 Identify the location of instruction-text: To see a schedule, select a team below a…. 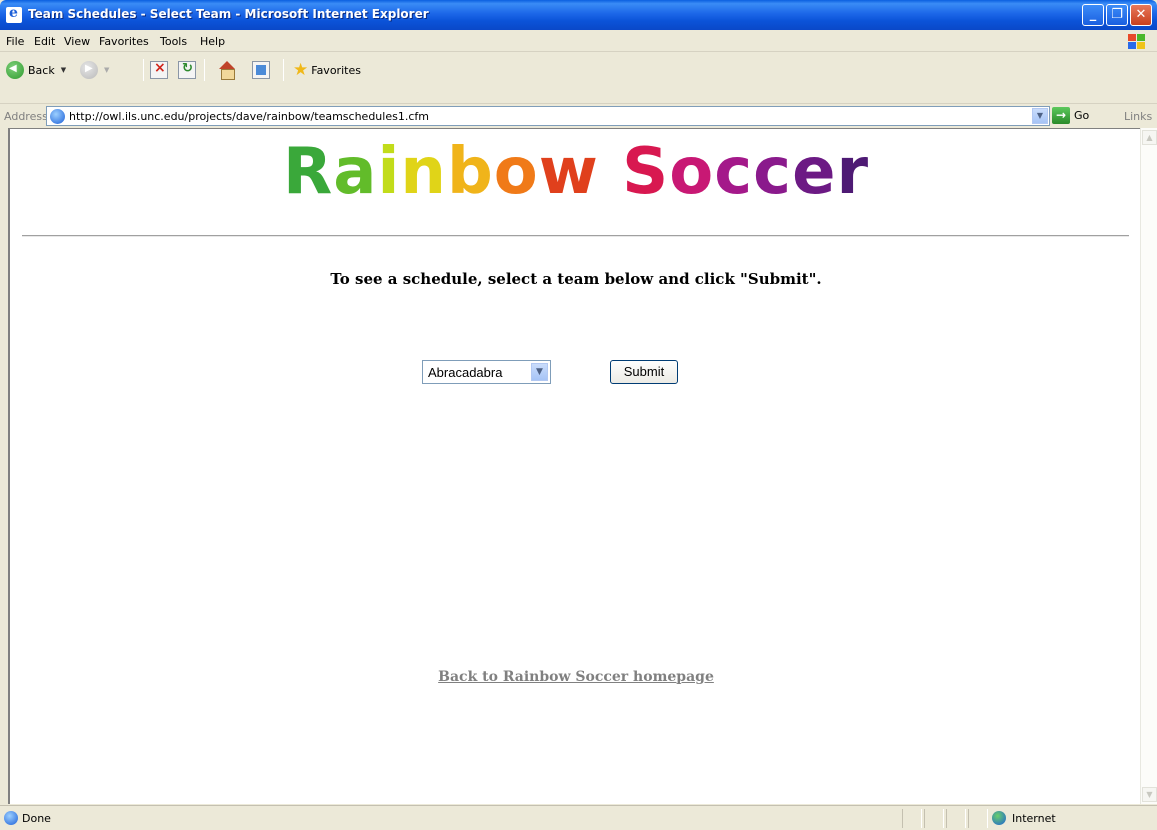
(576, 279).